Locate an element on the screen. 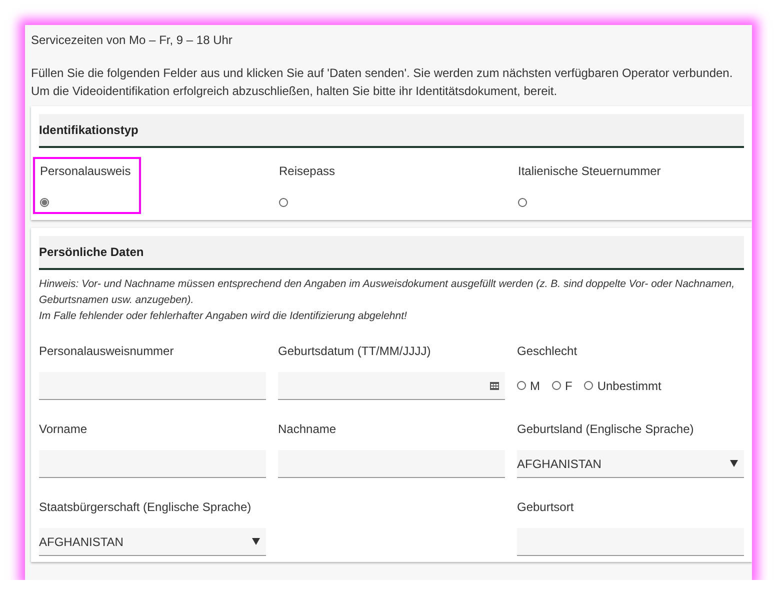 This screenshot has height=605, width=778. section-header: Identifikationstyp is located at coordinates (391, 131).